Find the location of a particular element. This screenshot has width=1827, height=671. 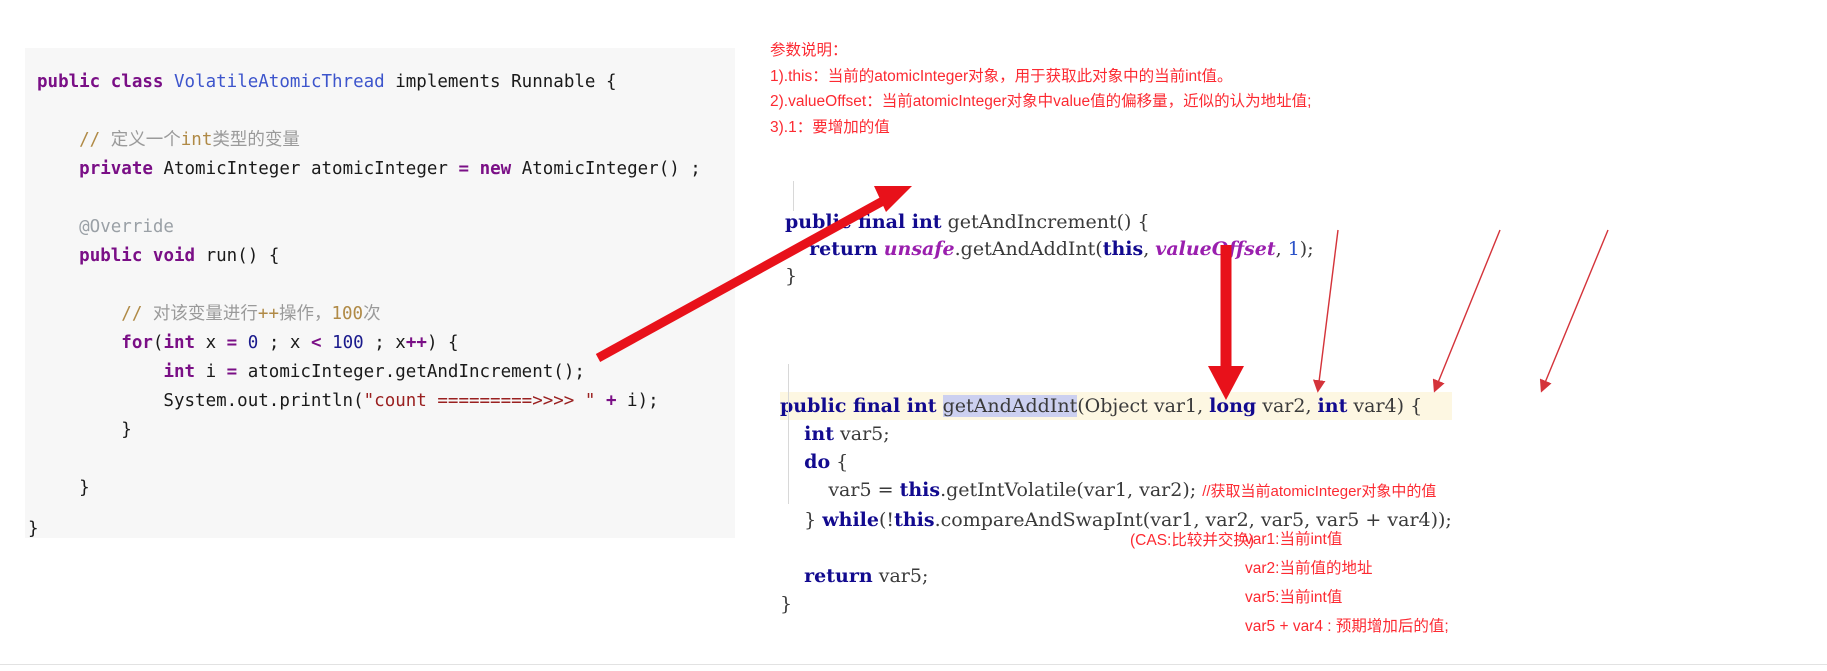

param1-type: Object is located at coordinates (1116, 406).